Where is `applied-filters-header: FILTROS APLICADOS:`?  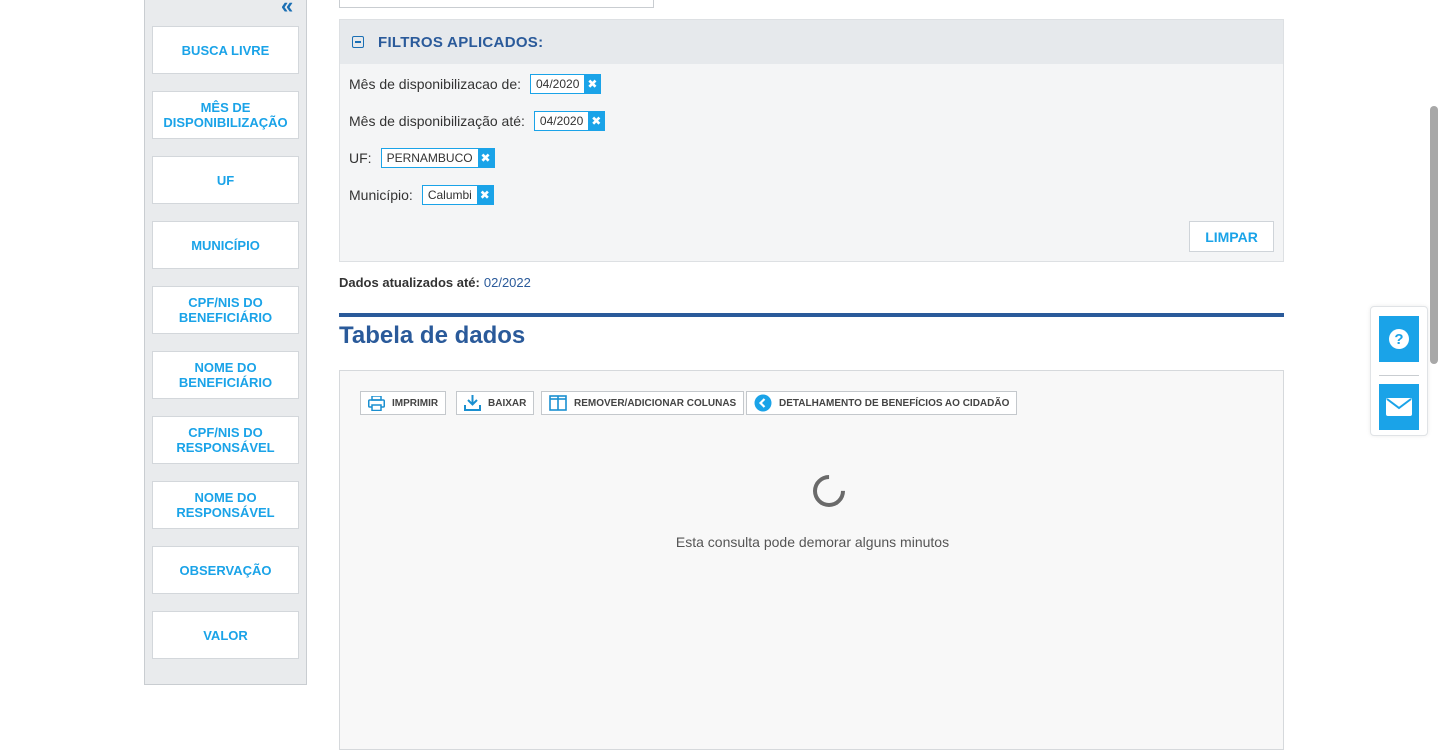 applied-filters-header: FILTROS APLICADOS: is located at coordinates (811, 42).